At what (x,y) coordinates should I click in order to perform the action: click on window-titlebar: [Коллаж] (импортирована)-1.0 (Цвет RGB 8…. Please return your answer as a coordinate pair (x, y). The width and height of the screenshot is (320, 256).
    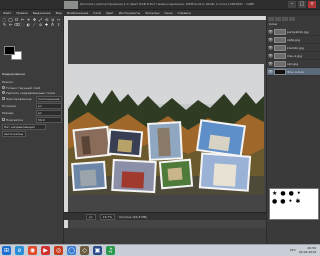
    Looking at the image, I should click on (160, 5).